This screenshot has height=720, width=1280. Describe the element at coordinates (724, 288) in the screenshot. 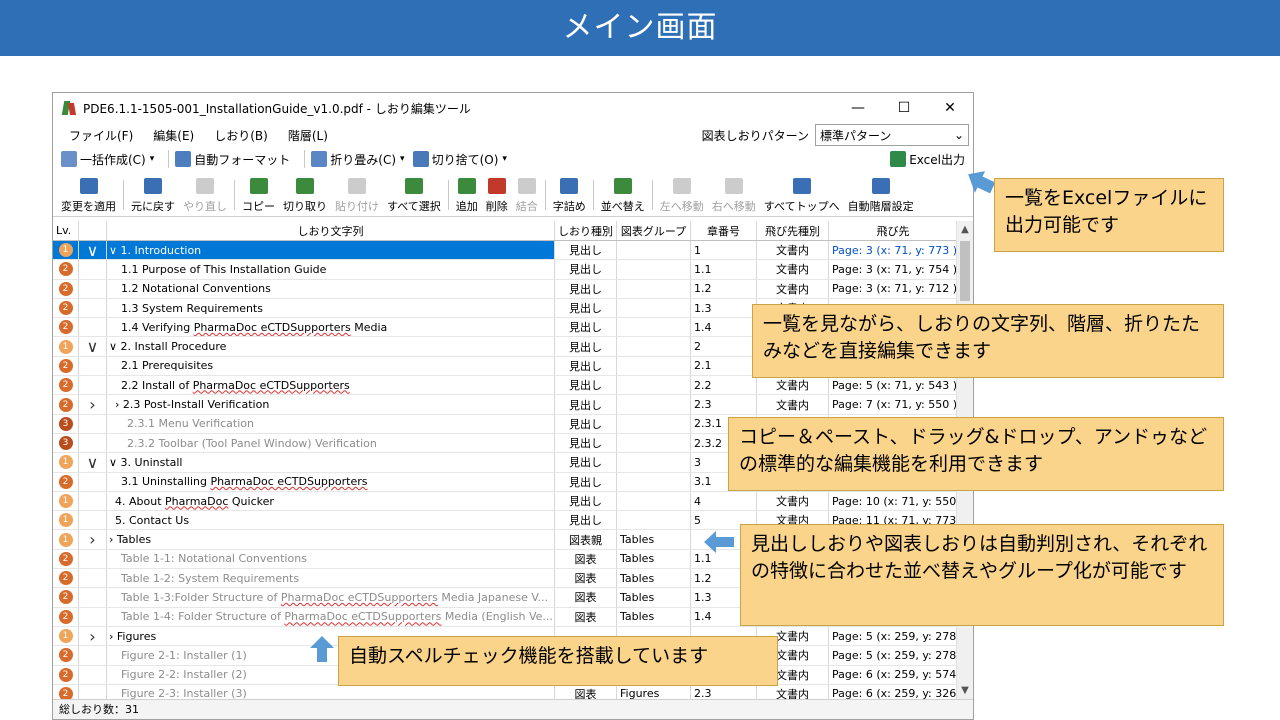

I see `chapter-cell: 1.2` at that location.